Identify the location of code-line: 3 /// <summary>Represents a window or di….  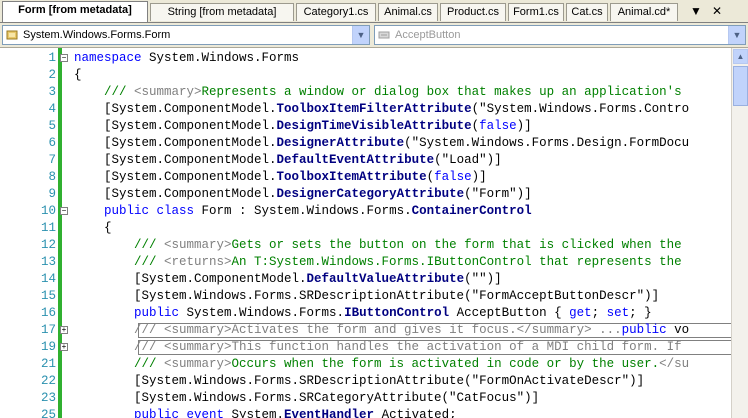
(365, 92).